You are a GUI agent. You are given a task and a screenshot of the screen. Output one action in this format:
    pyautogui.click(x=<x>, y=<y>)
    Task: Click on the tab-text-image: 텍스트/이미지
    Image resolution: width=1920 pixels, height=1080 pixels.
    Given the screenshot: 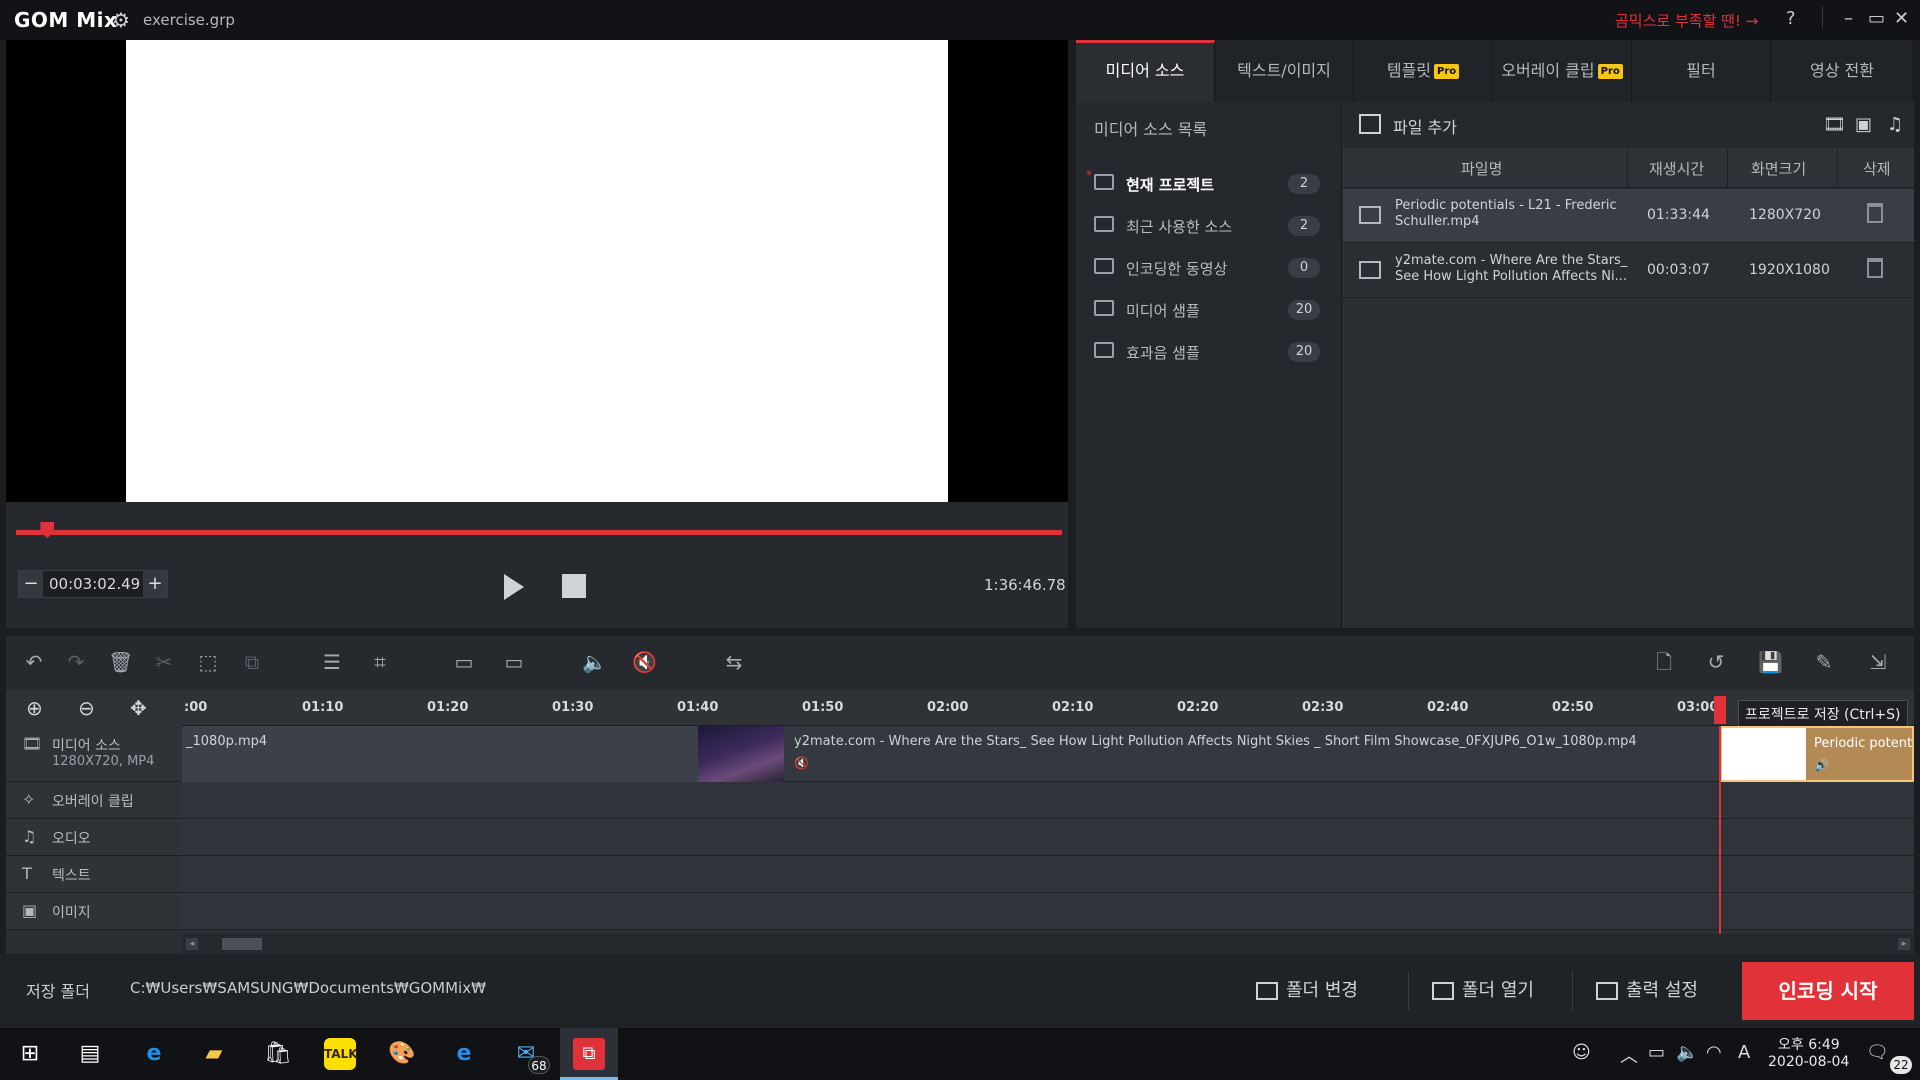 What is the action you would take?
    pyautogui.click(x=1284, y=71)
    